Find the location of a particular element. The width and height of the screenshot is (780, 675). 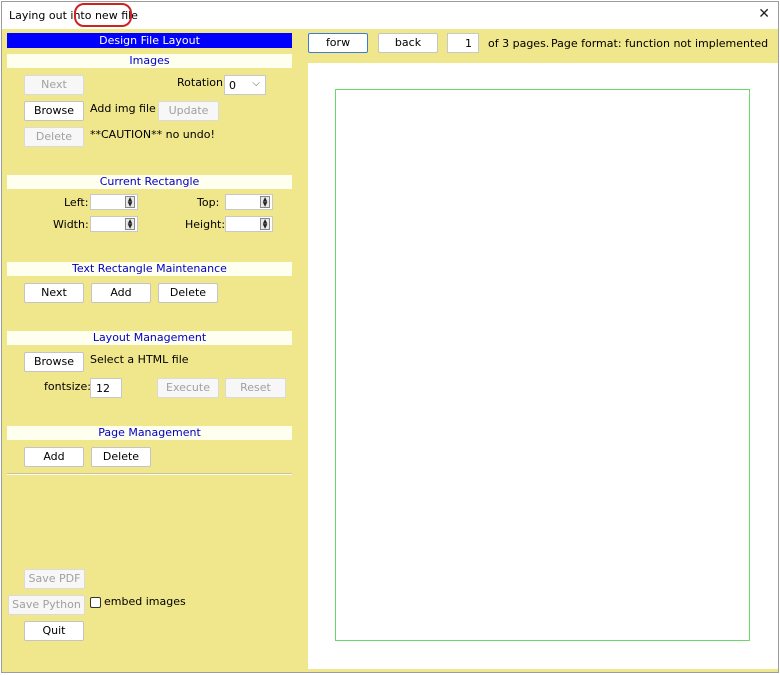

close-icon: ✕ is located at coordinates (764, 14).